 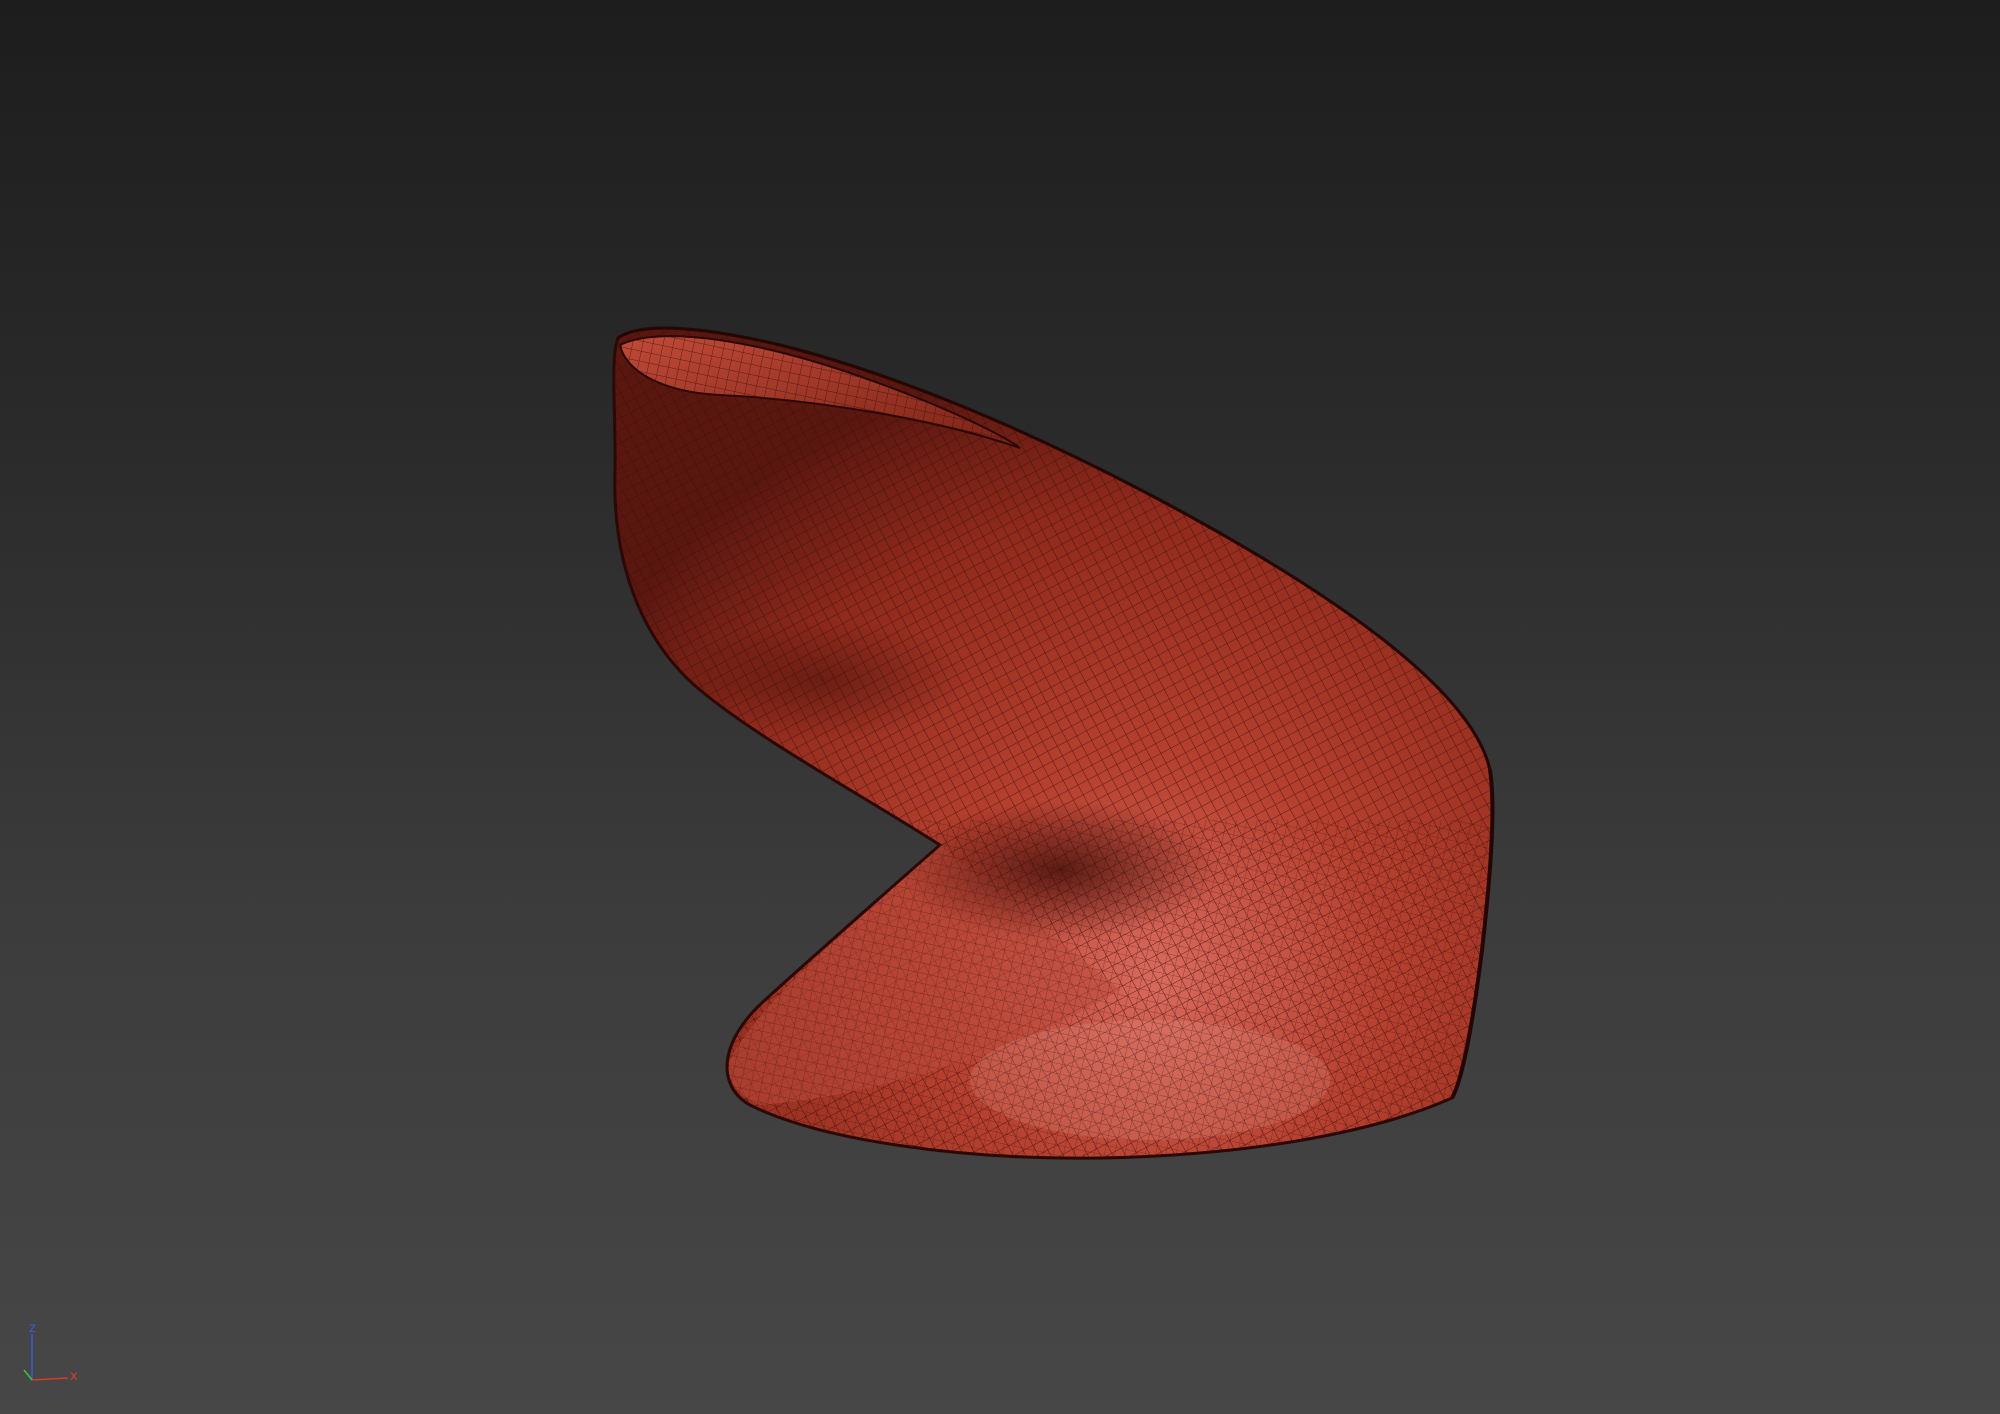 I want to click on z-axis-label: z, so click(x=32, y=1328).